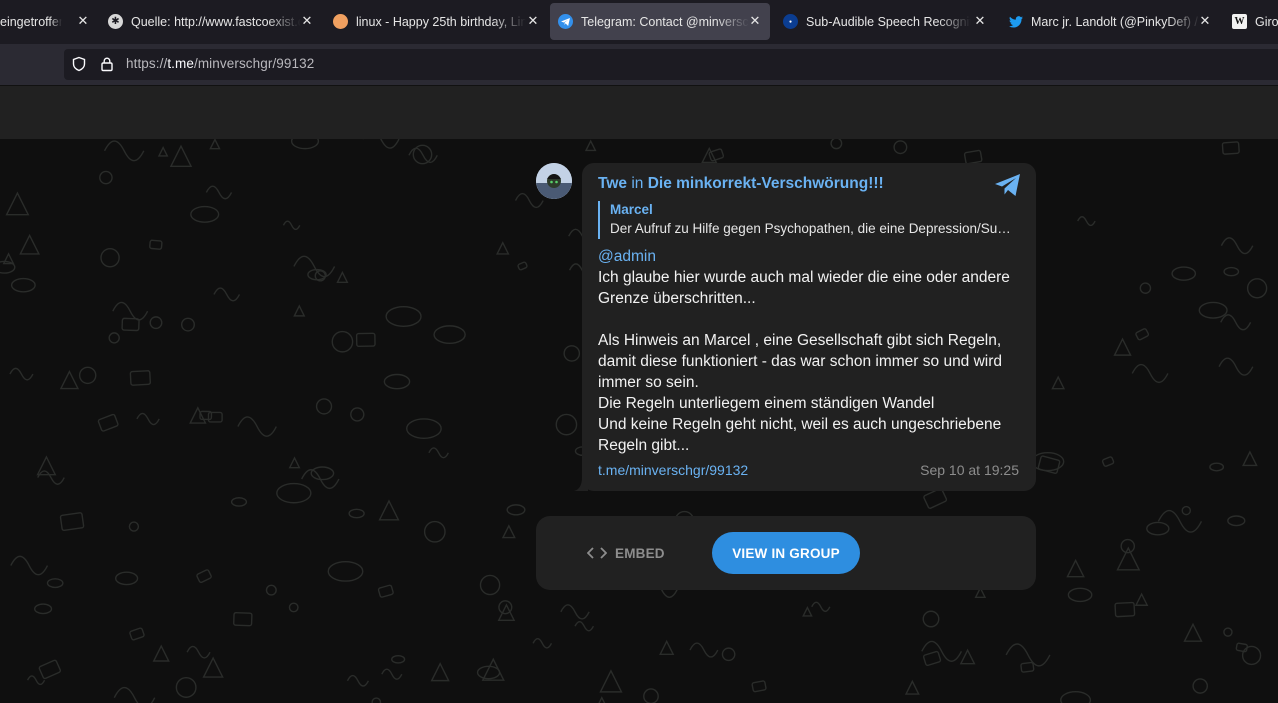 Image resolution: width=1278 pixels, height=703 pixels. Describe the element at coordinates (79, 64) in the screenshot. I see `shield-icon` at that location.